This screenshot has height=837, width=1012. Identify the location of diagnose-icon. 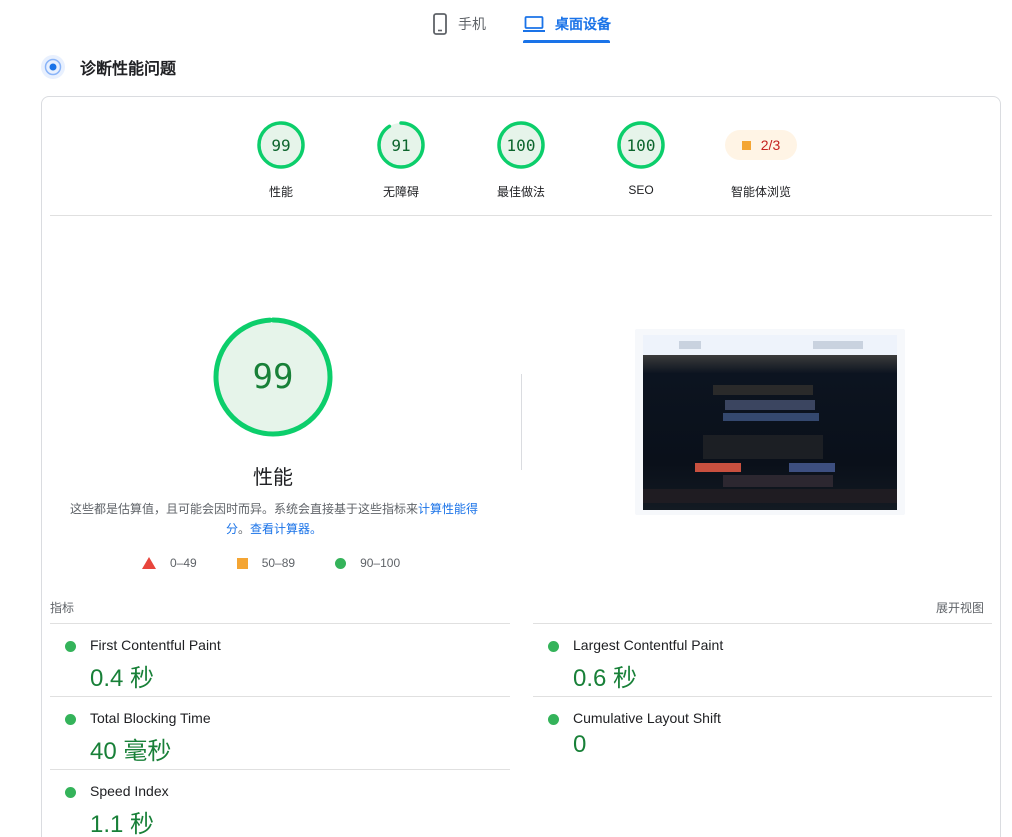
(53, 67).